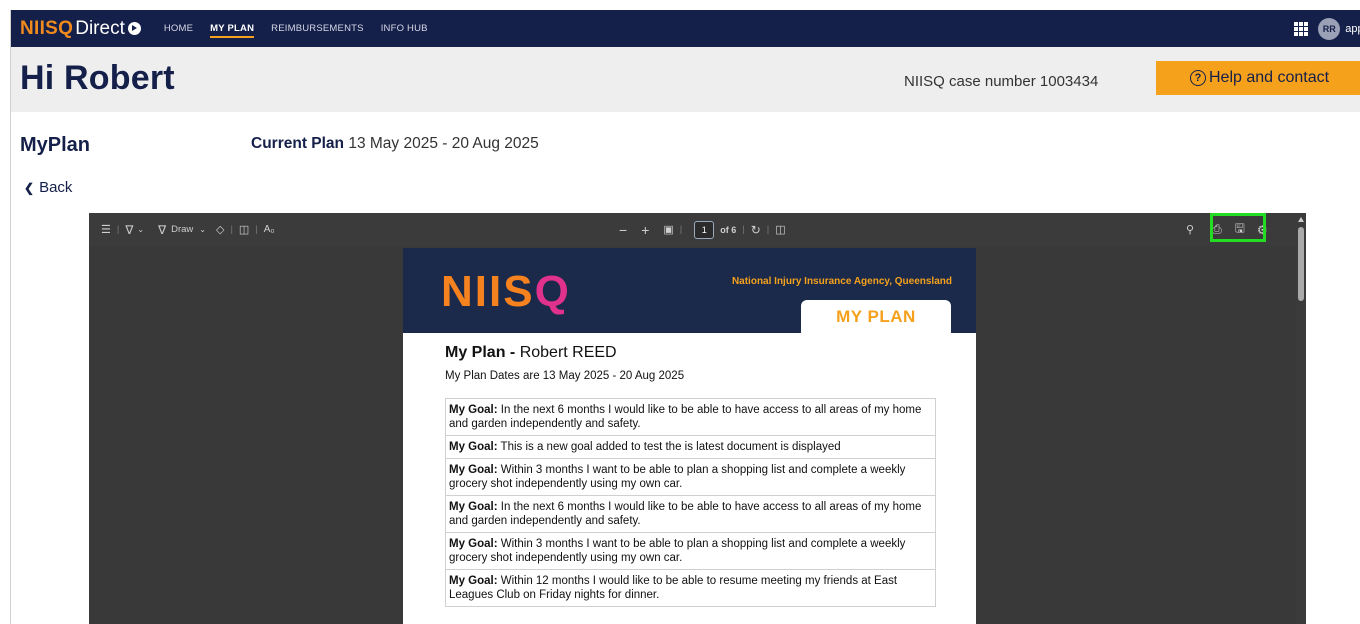  I want to click on nav-right: RR appi, so click(1327, 28).